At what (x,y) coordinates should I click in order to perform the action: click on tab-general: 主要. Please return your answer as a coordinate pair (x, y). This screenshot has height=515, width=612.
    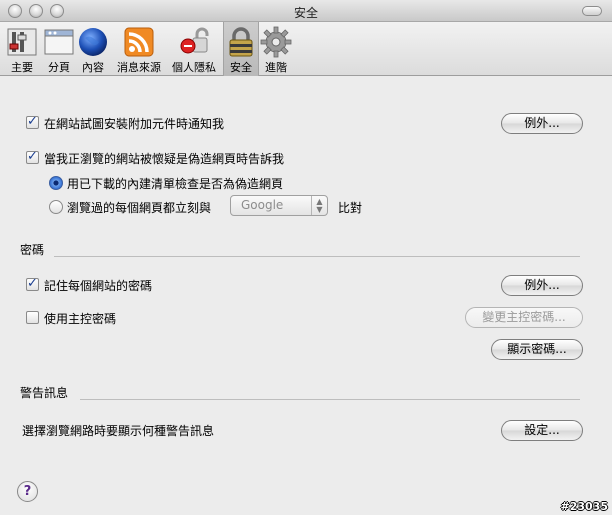
    Looking at the image, I should click on (22, 49).